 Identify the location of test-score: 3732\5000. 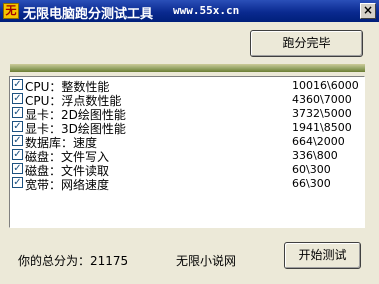
(322, 113).